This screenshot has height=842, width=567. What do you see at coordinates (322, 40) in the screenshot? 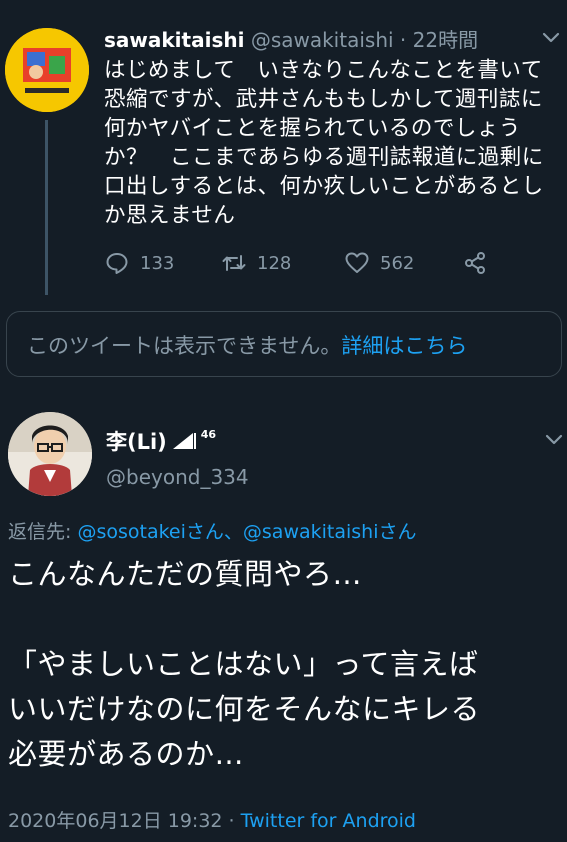
I see `username: @sawakitaishi` at bounding box center [322, 40].